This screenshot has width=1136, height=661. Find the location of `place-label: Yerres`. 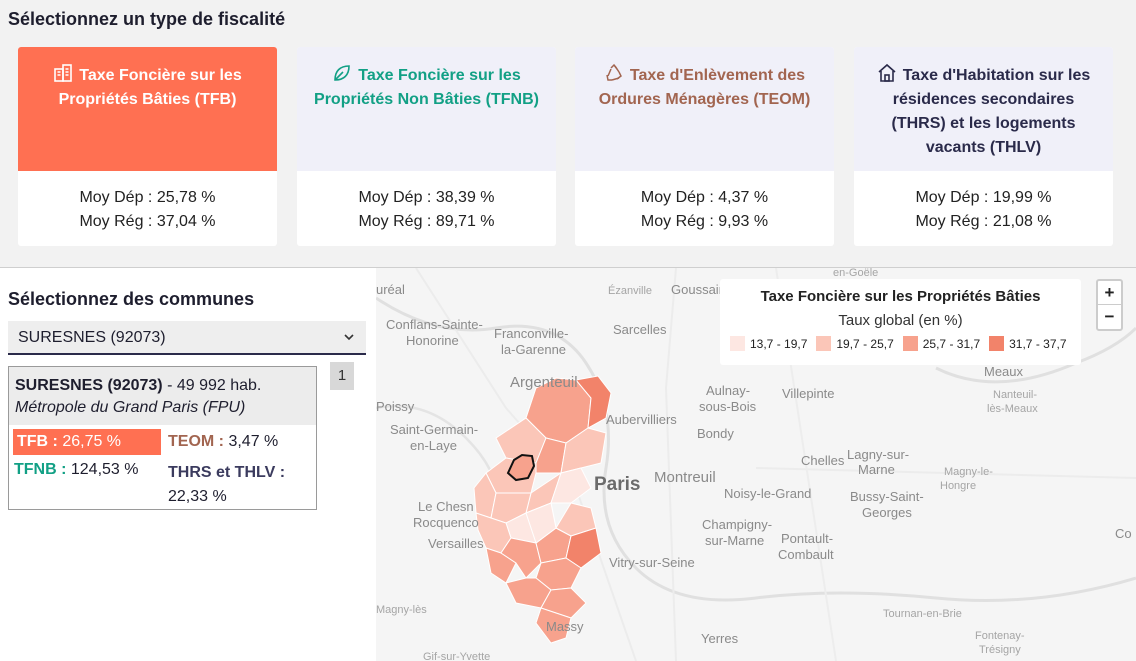

place-label: Yerres is located at coordinates (720, 638).